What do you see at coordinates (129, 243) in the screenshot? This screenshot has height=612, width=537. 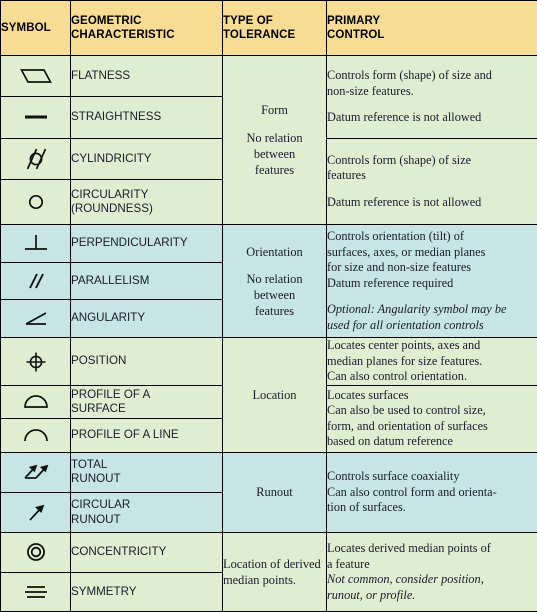 I see `characteristic-label: PERPENDICULARITY` at bounding box center [129, 243].